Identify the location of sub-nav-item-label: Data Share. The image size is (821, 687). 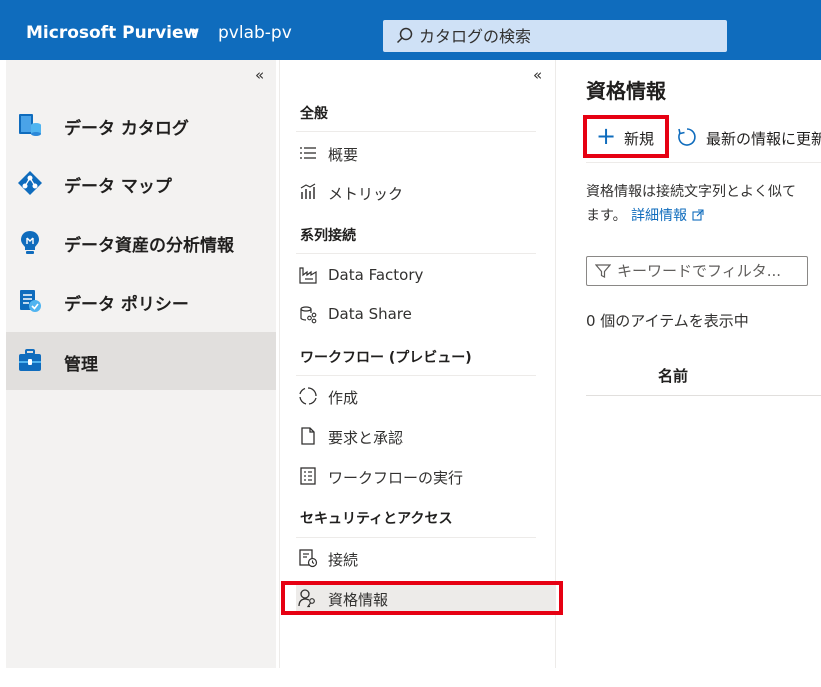
(370, 314).